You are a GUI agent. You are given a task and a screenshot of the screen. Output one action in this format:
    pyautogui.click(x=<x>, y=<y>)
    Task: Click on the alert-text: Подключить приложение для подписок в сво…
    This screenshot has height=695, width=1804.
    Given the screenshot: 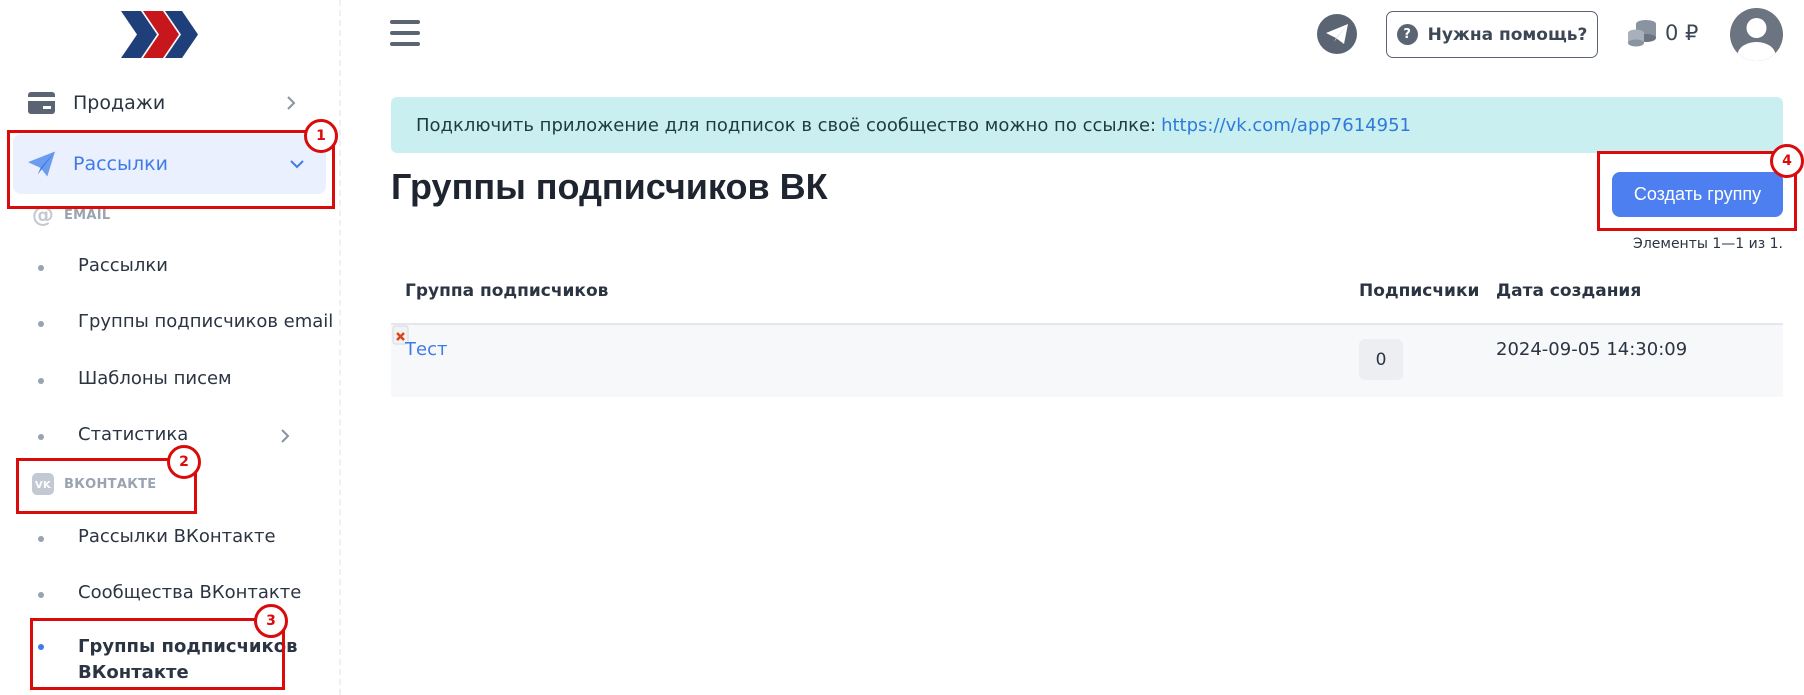 What is the action you would take?
    pyautogui.click(x=786, y=125)
    